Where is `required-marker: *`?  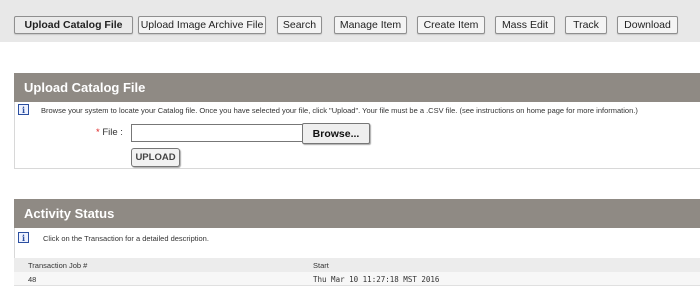
required-marker: * is located at coordinates (98, 132).